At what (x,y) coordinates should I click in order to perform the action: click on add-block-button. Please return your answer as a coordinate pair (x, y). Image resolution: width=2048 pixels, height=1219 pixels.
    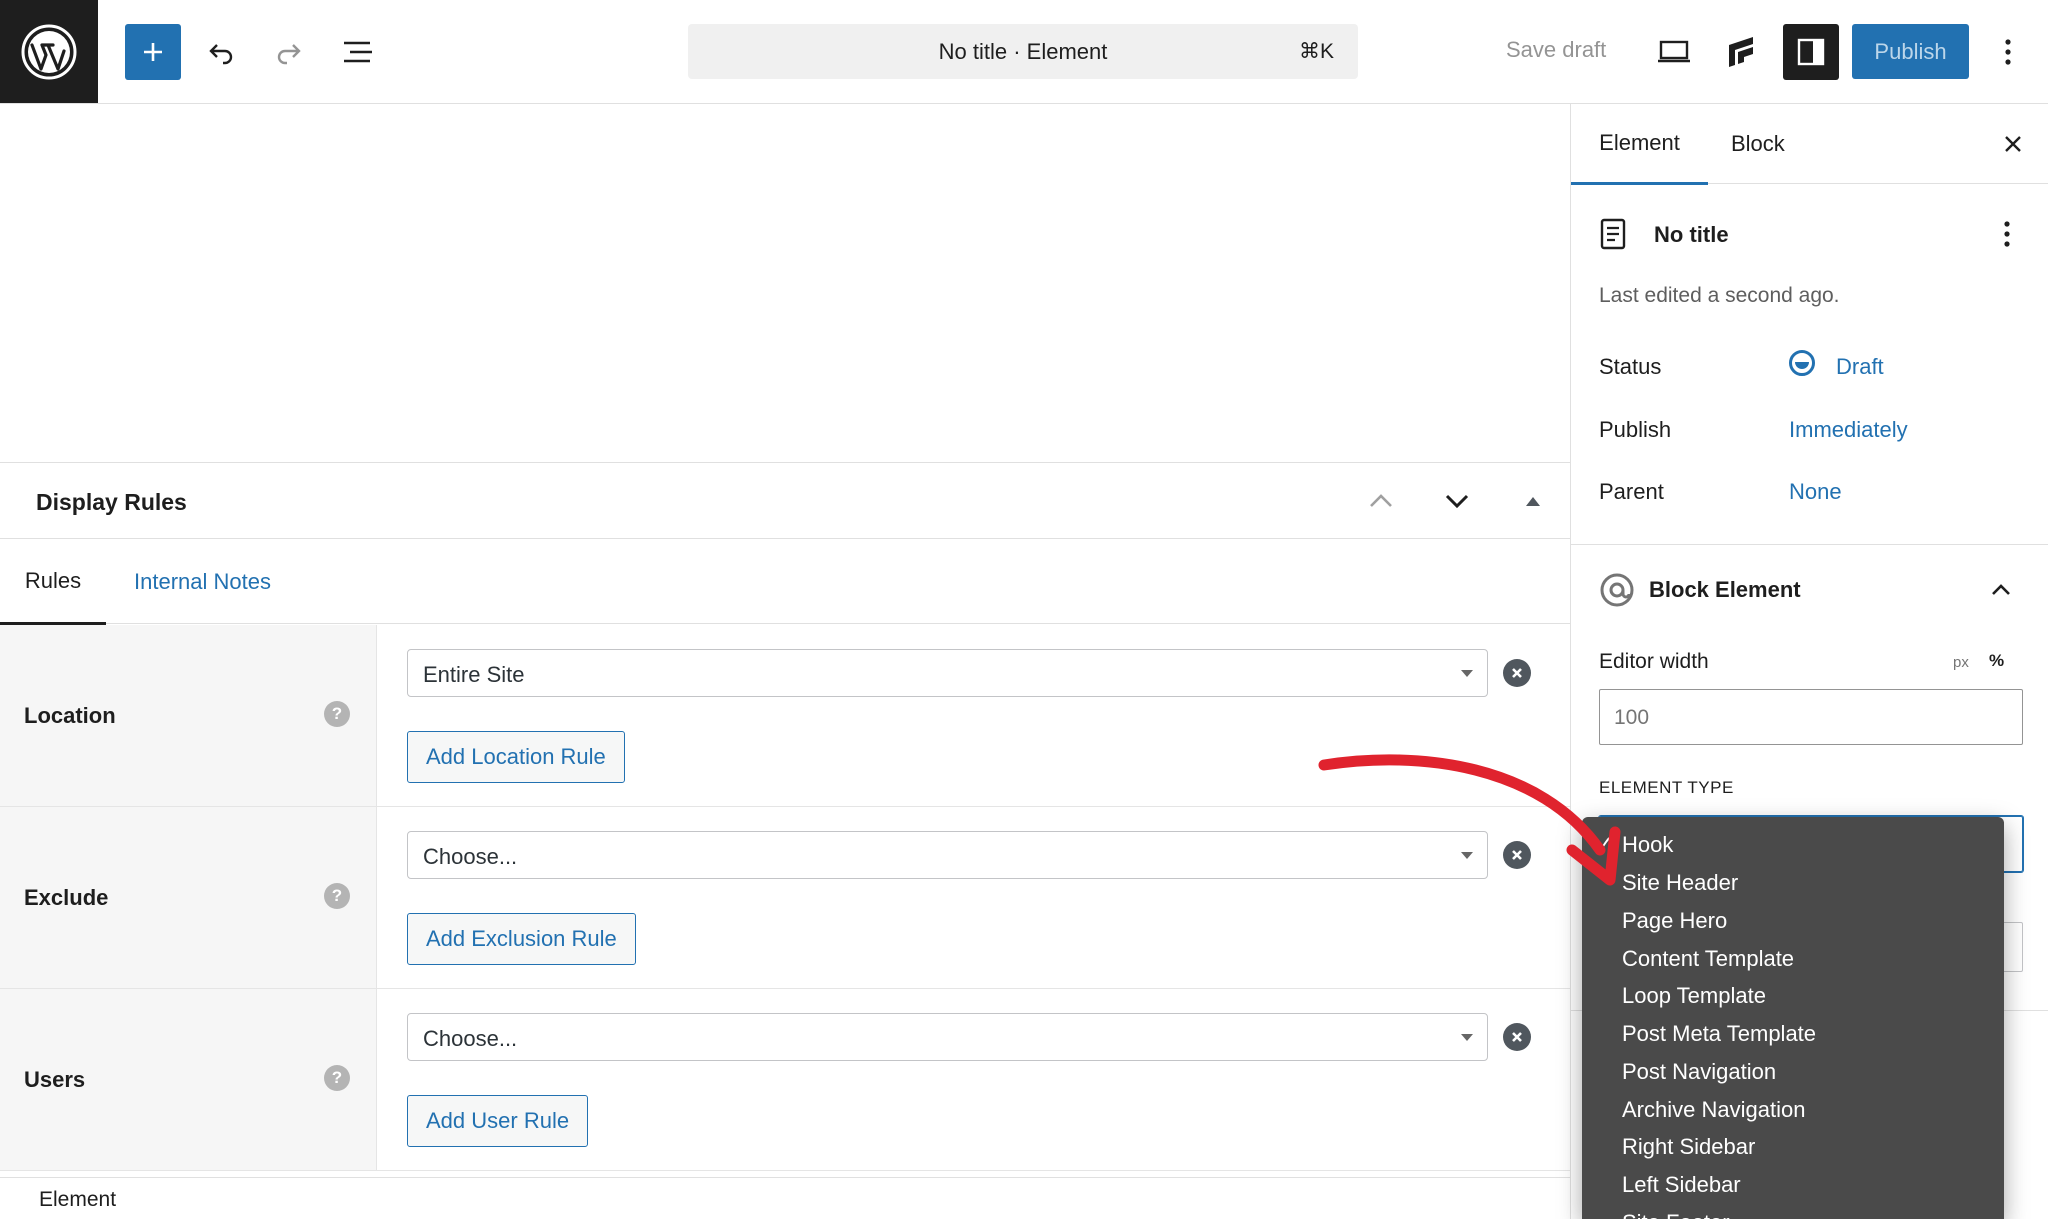
    Looking at the image, I should click on (153, 52).